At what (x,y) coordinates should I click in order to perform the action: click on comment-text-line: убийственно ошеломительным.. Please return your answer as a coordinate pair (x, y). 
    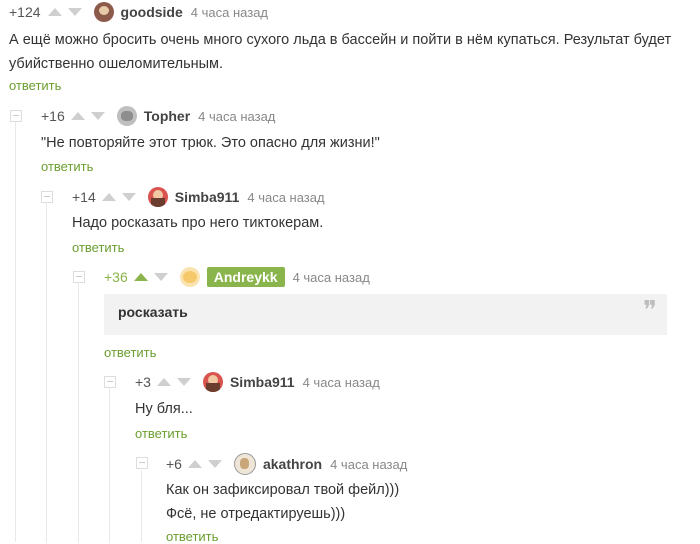
    Looking at the image, I should click on (116, 64).